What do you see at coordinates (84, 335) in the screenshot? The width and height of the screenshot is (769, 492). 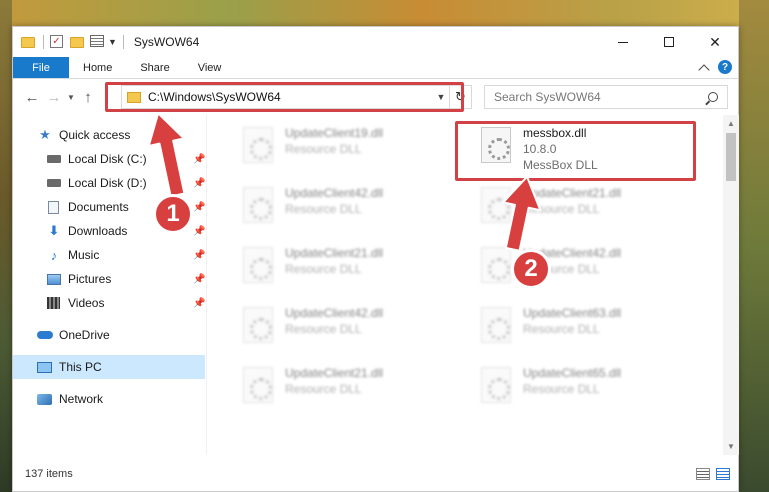 I see `sidebar-item-label: OneDrive` at bounding box center [84, 335].